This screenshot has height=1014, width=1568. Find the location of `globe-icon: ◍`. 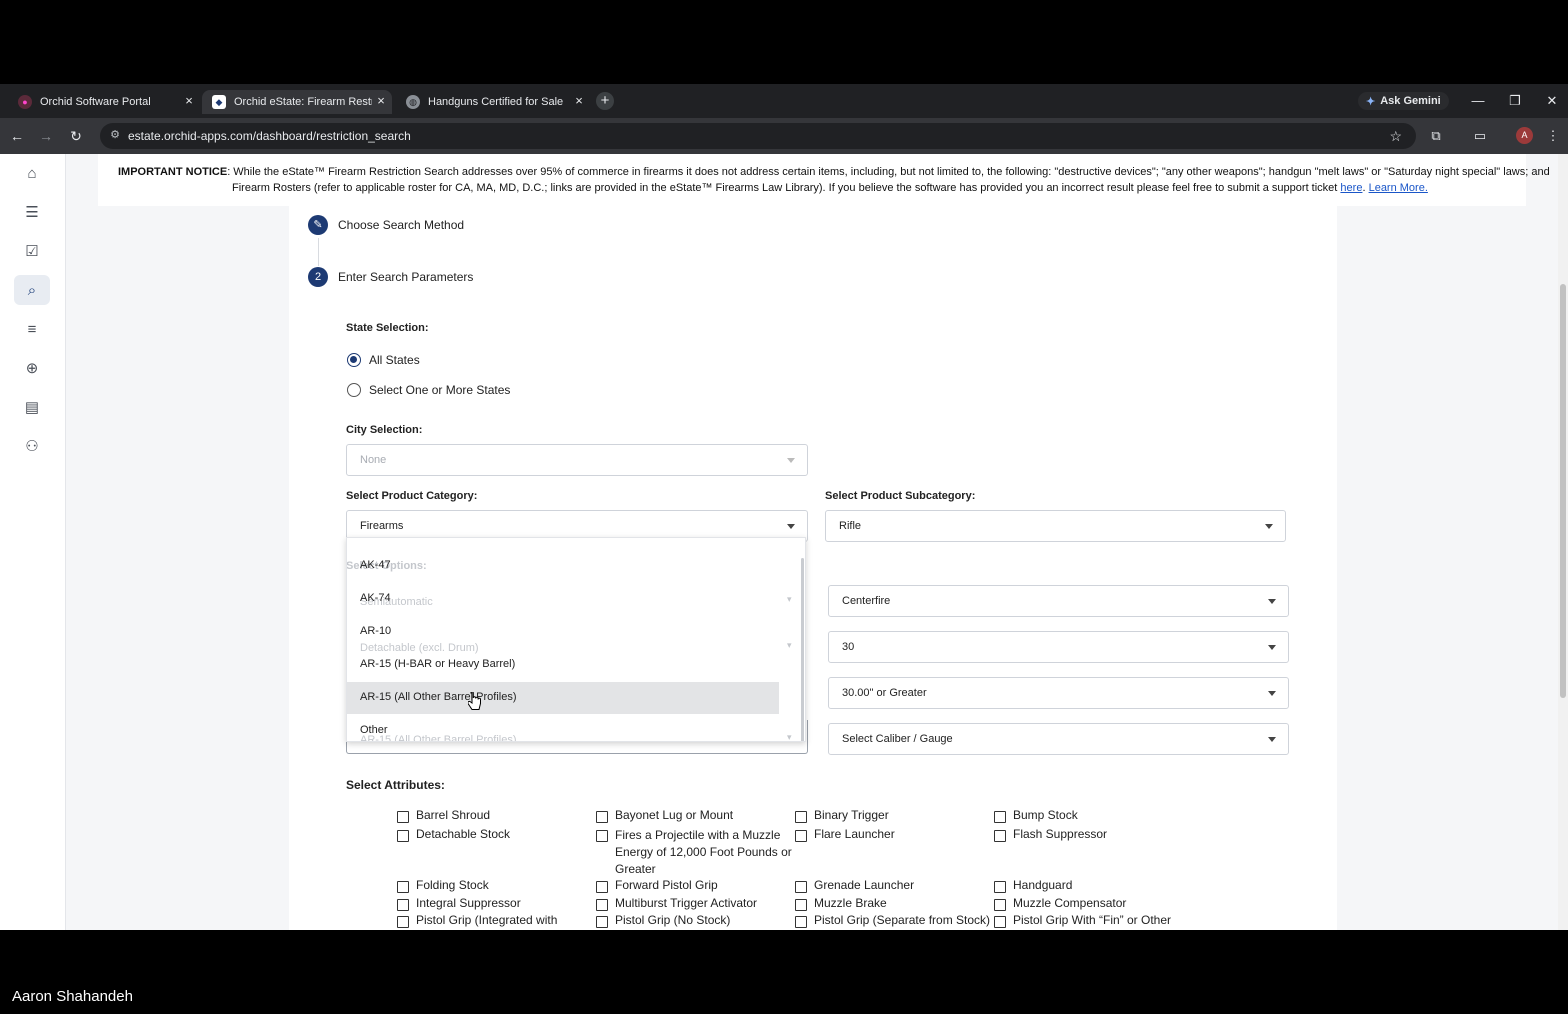

globe-icon: ◍ is located at coordinates (413, 102).